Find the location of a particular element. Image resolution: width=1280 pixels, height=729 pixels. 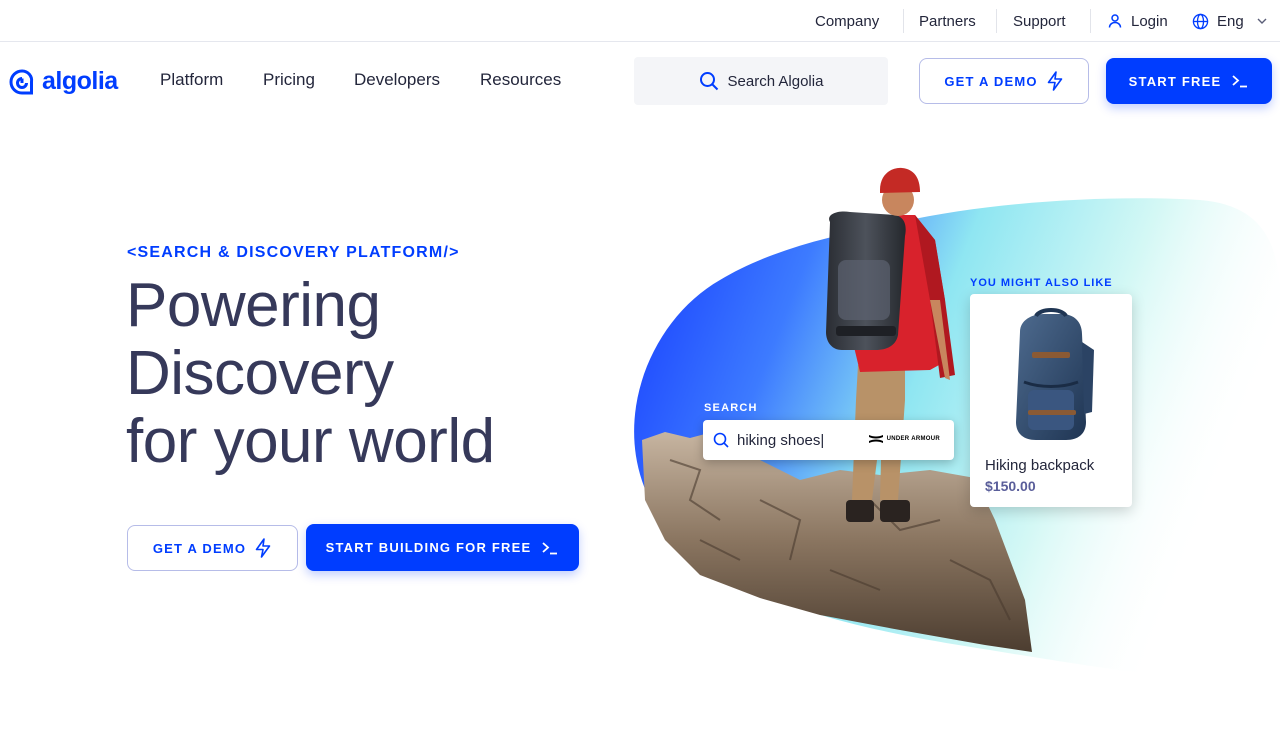

nav-resources: Resources is located at coordinates (520, 80).